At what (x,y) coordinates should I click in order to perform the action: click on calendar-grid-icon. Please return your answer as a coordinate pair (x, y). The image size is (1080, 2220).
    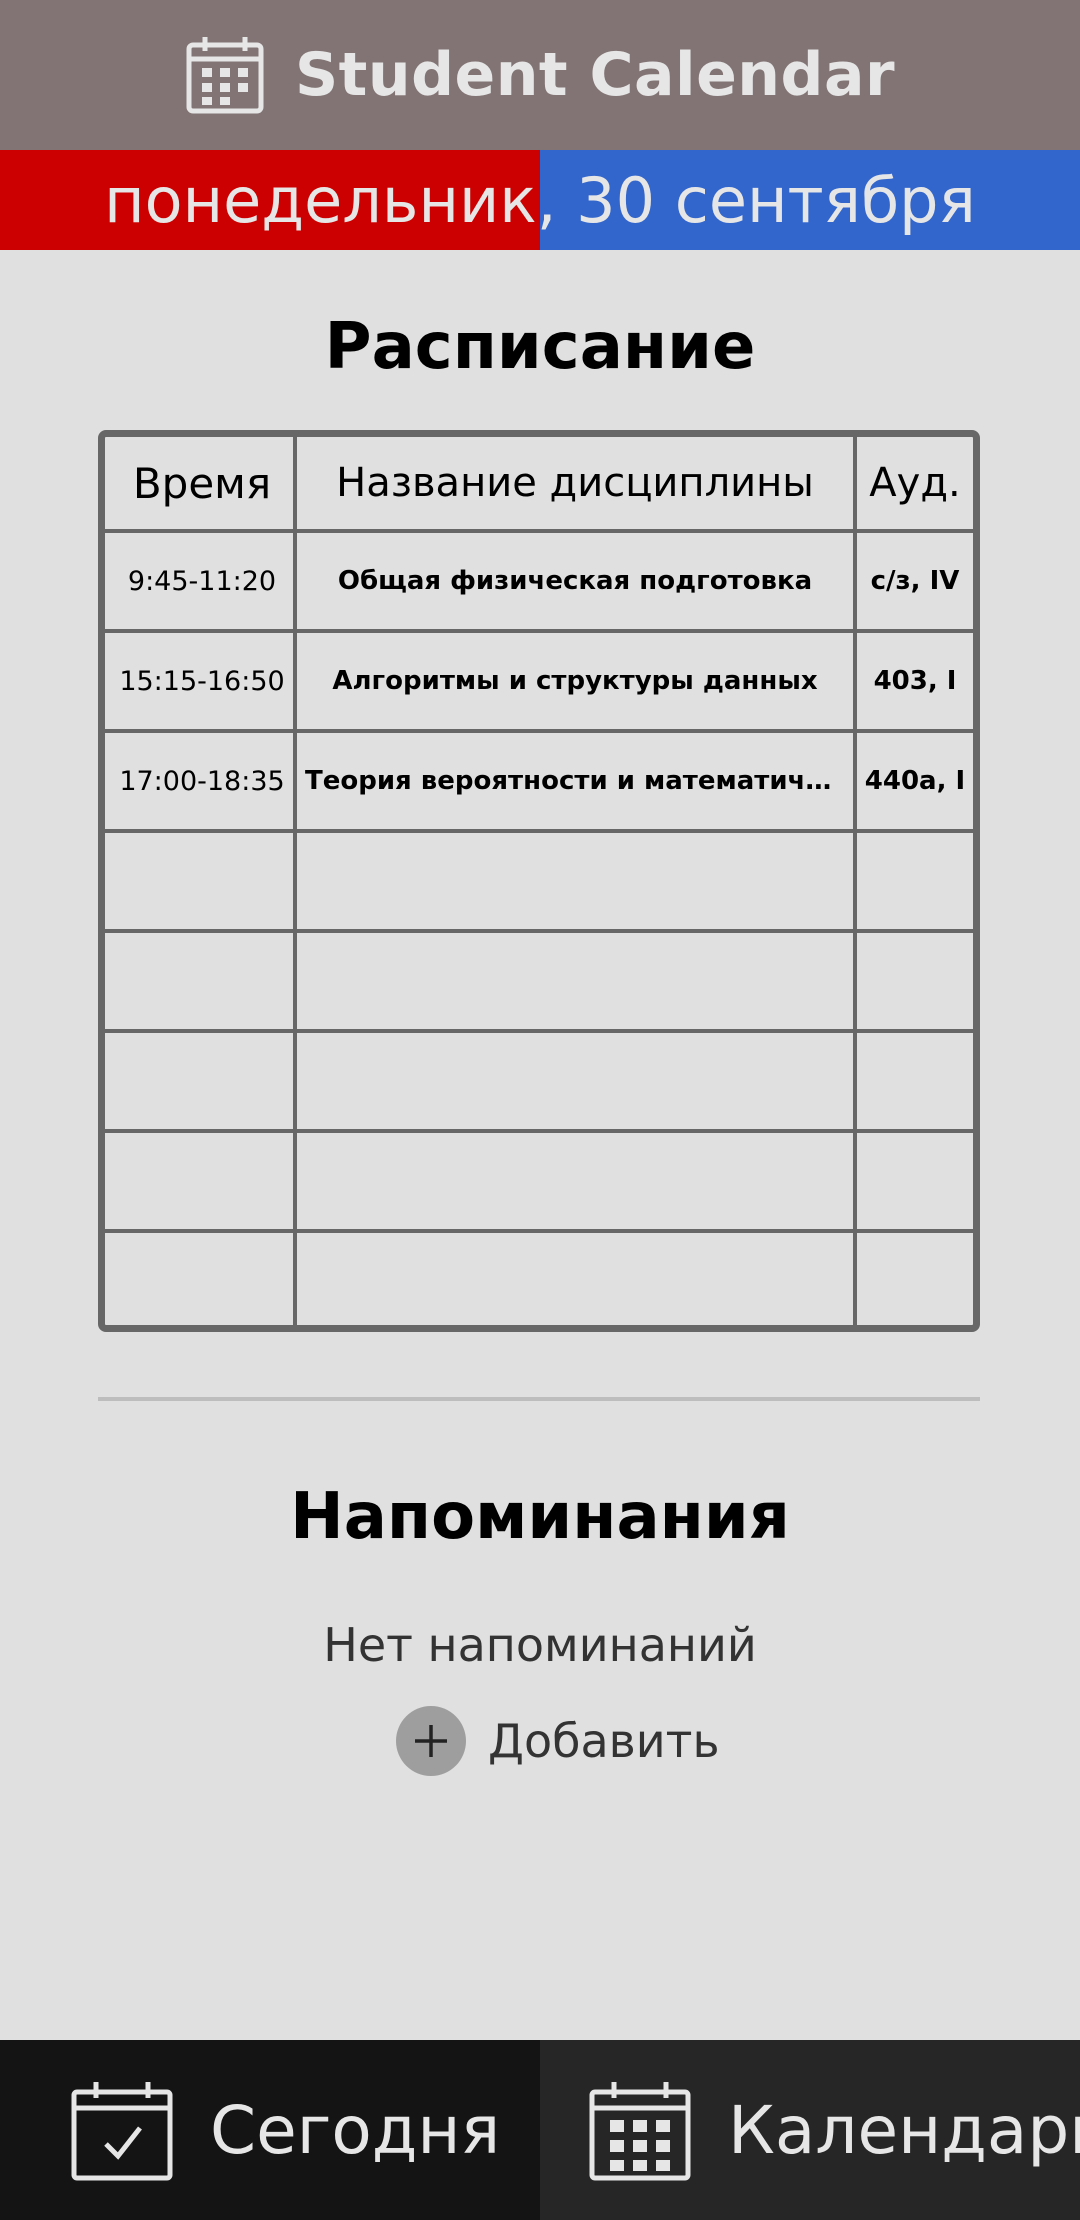
    Looking at the image, I should click on (640, 2130).